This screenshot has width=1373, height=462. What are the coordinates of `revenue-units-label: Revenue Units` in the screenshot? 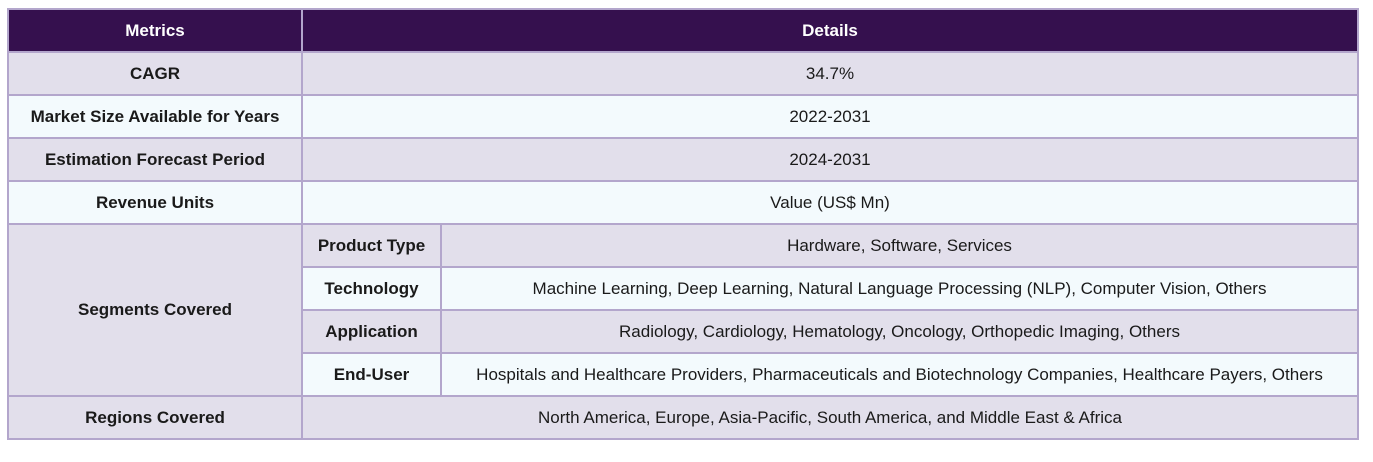 It's located at (155, 202).